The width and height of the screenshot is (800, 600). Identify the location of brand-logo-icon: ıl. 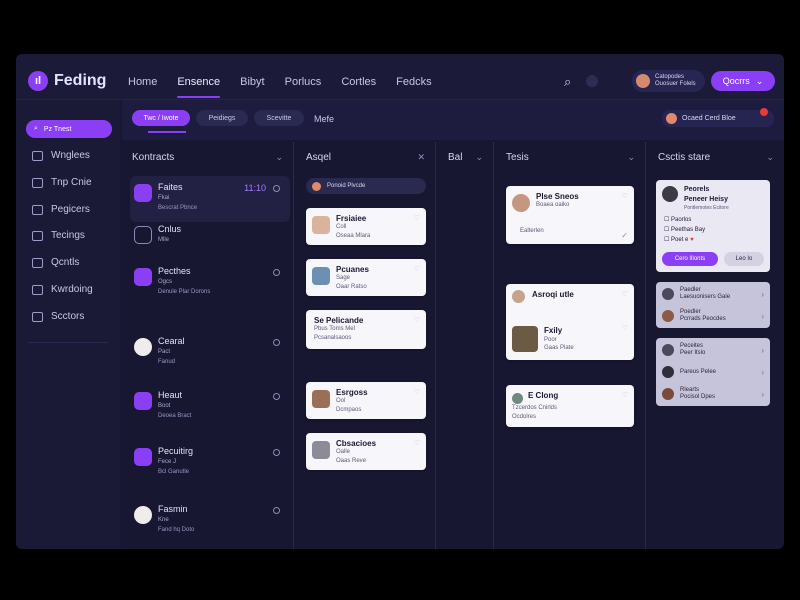
(38, 81).